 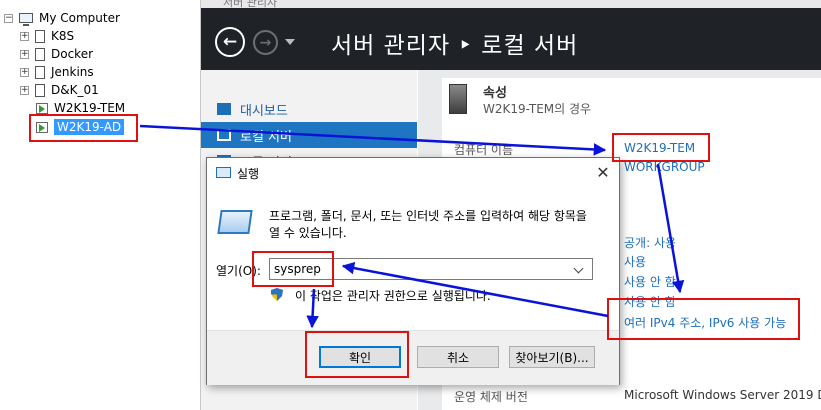 I want to click on tree-item-label: W2K19-TEM, so click(x=90, y=108).